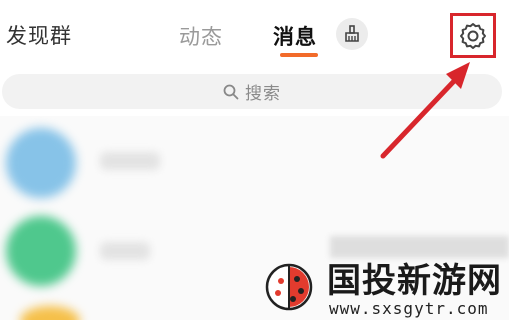 The image size is (509, 320). What do you see at coordinates (295, 36) in the screenshot?
I see `tab-messages: 消息` at bounding box center [295, 36].